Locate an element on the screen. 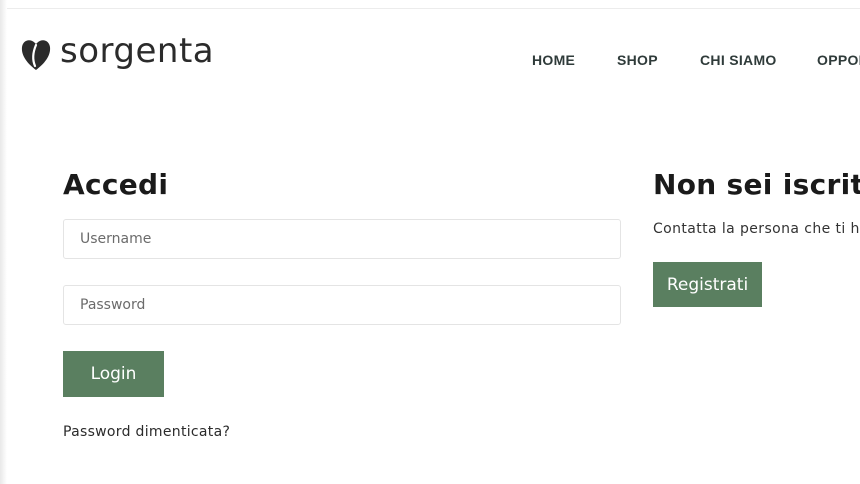 The height and width of the screenshot is (484, 860). nav-item-home: HOME is located at coordinates (553, 60).